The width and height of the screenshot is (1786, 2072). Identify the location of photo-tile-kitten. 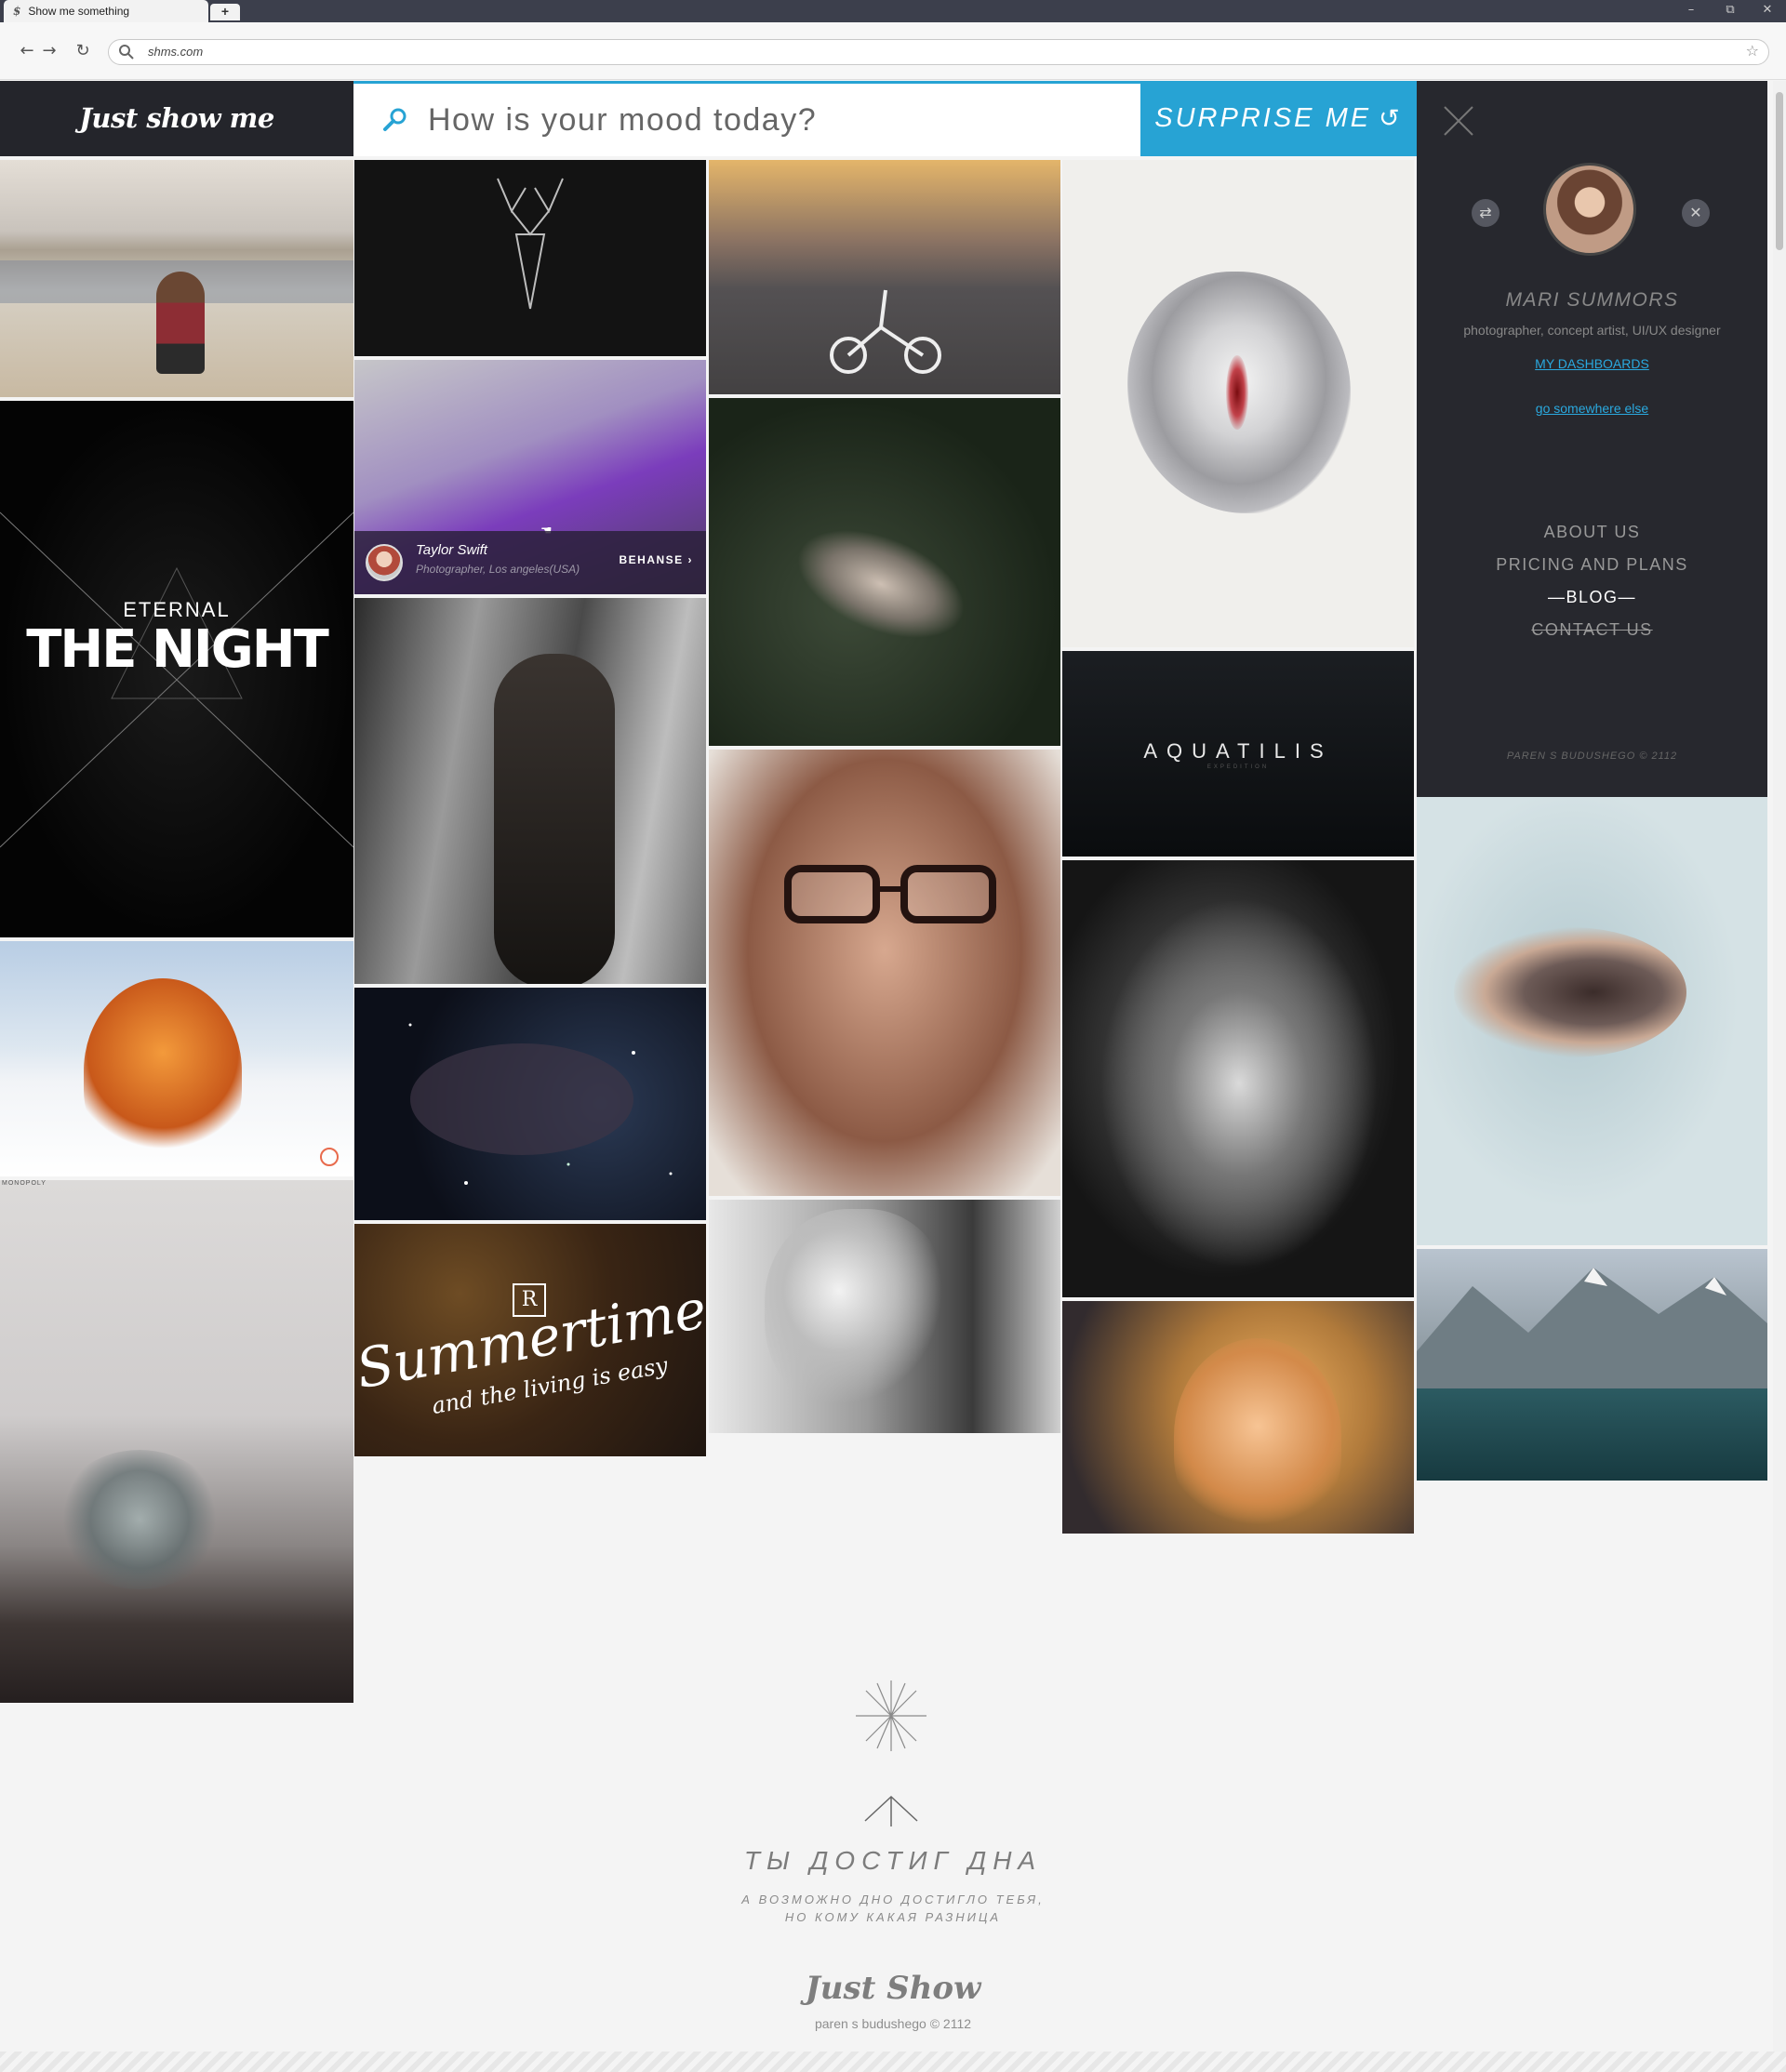
(1238, 1417).